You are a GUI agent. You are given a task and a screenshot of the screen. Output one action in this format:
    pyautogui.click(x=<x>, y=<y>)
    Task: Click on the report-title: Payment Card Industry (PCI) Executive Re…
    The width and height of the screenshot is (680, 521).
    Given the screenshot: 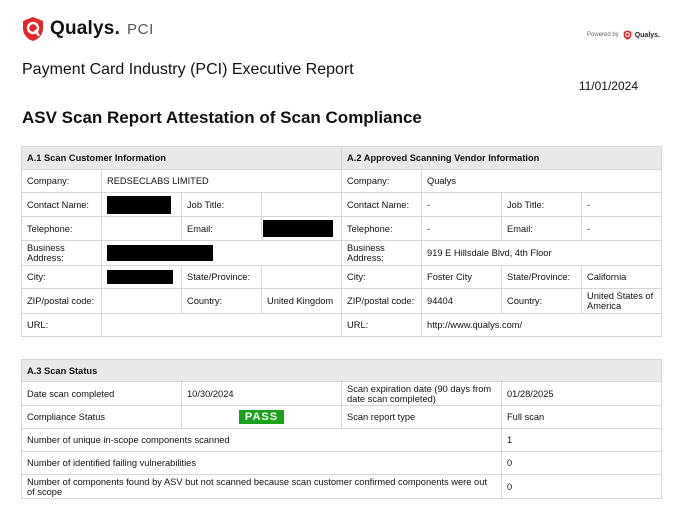 What is the action you would take?
    pyautogui.click(x=188, y=69)
    